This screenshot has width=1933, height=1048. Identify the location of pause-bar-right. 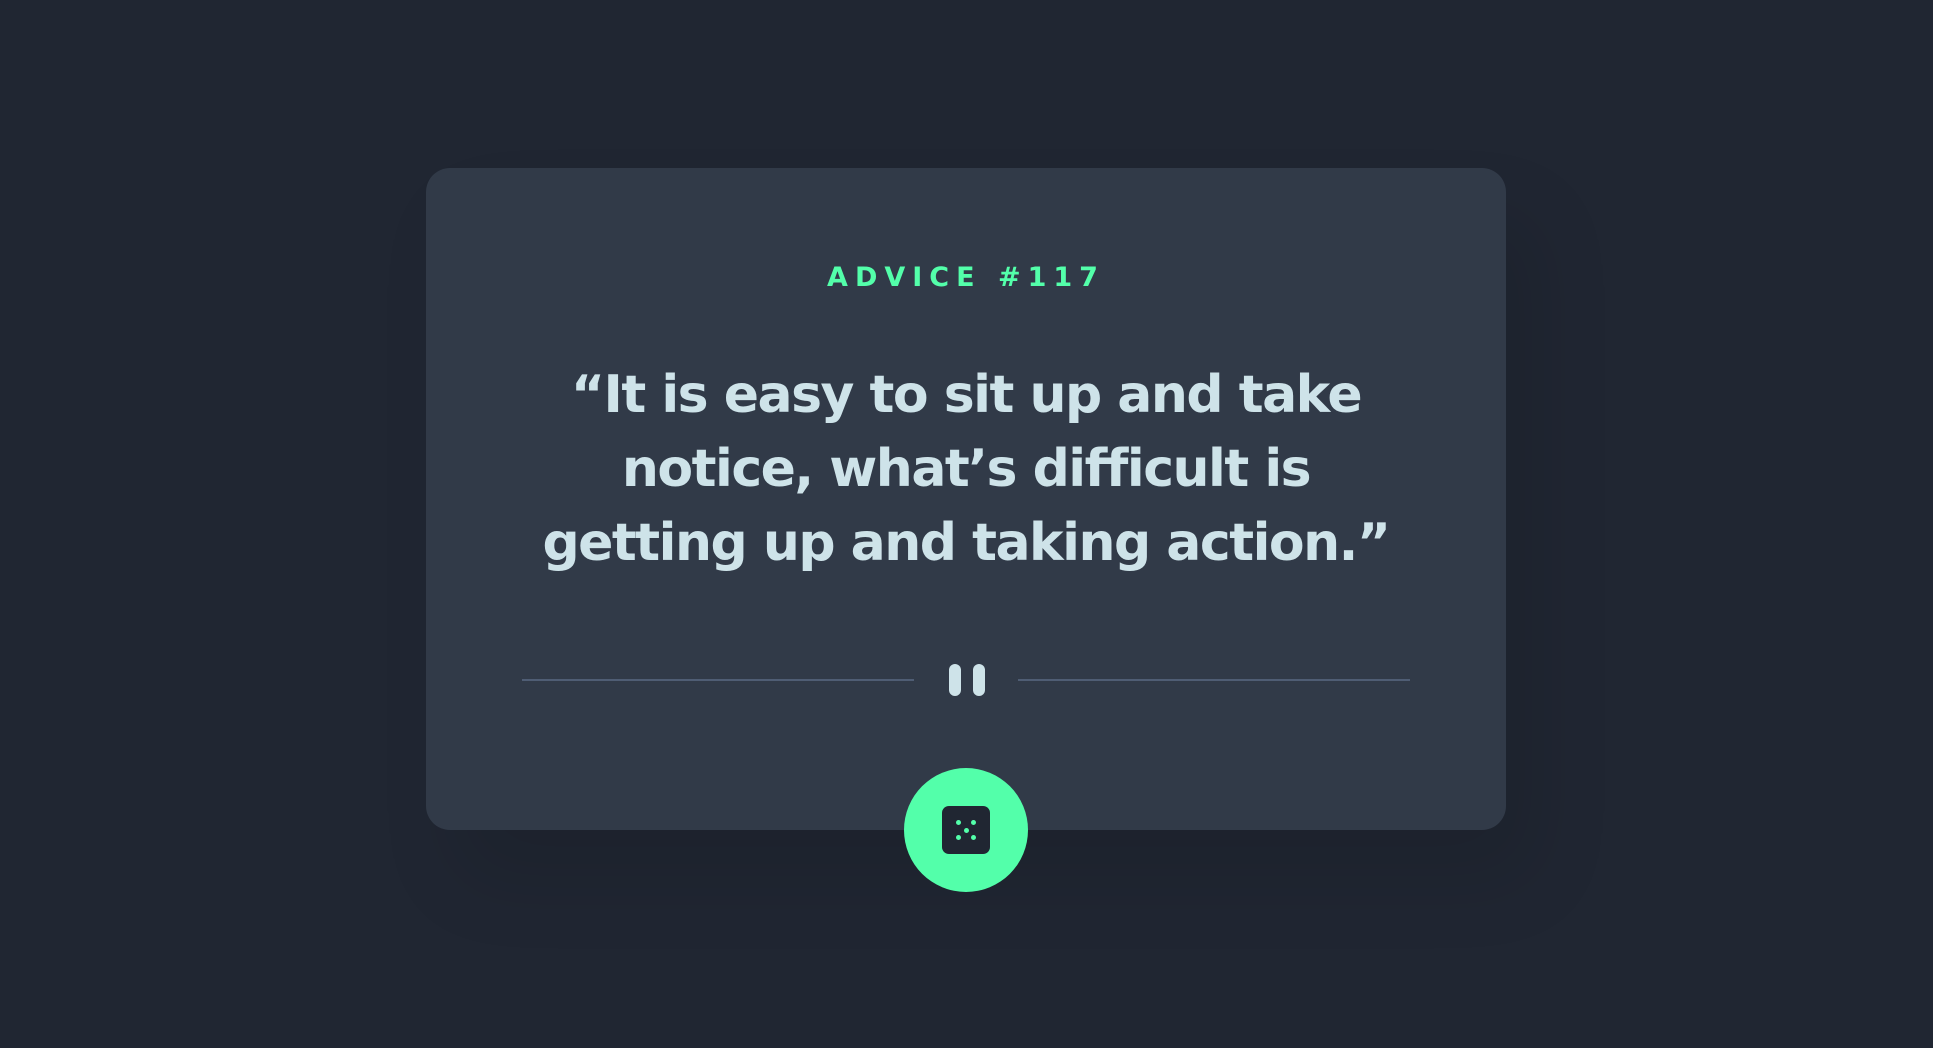
(979, 680).